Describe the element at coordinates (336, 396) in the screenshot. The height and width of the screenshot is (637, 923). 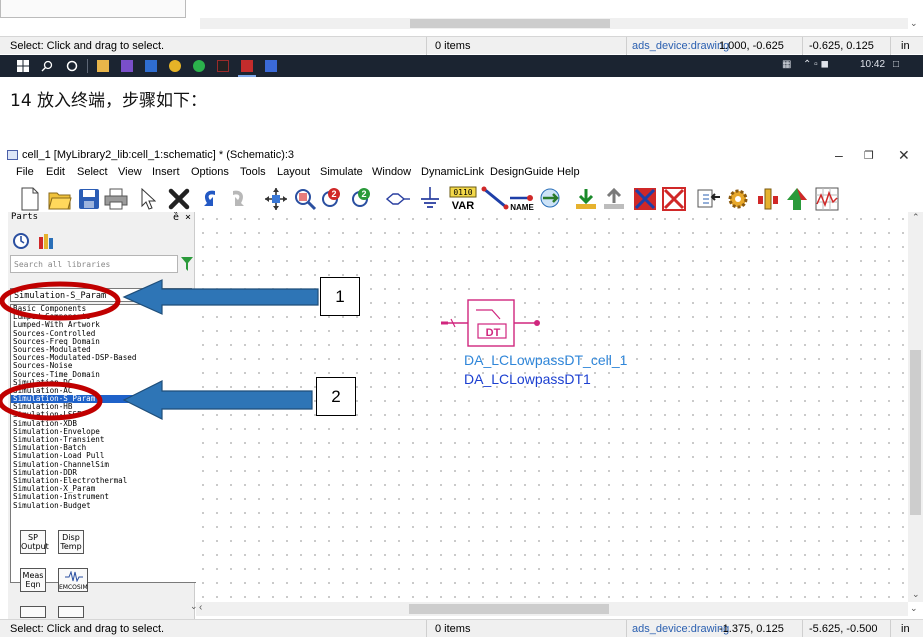
I see `callout-2: 2` at that location.